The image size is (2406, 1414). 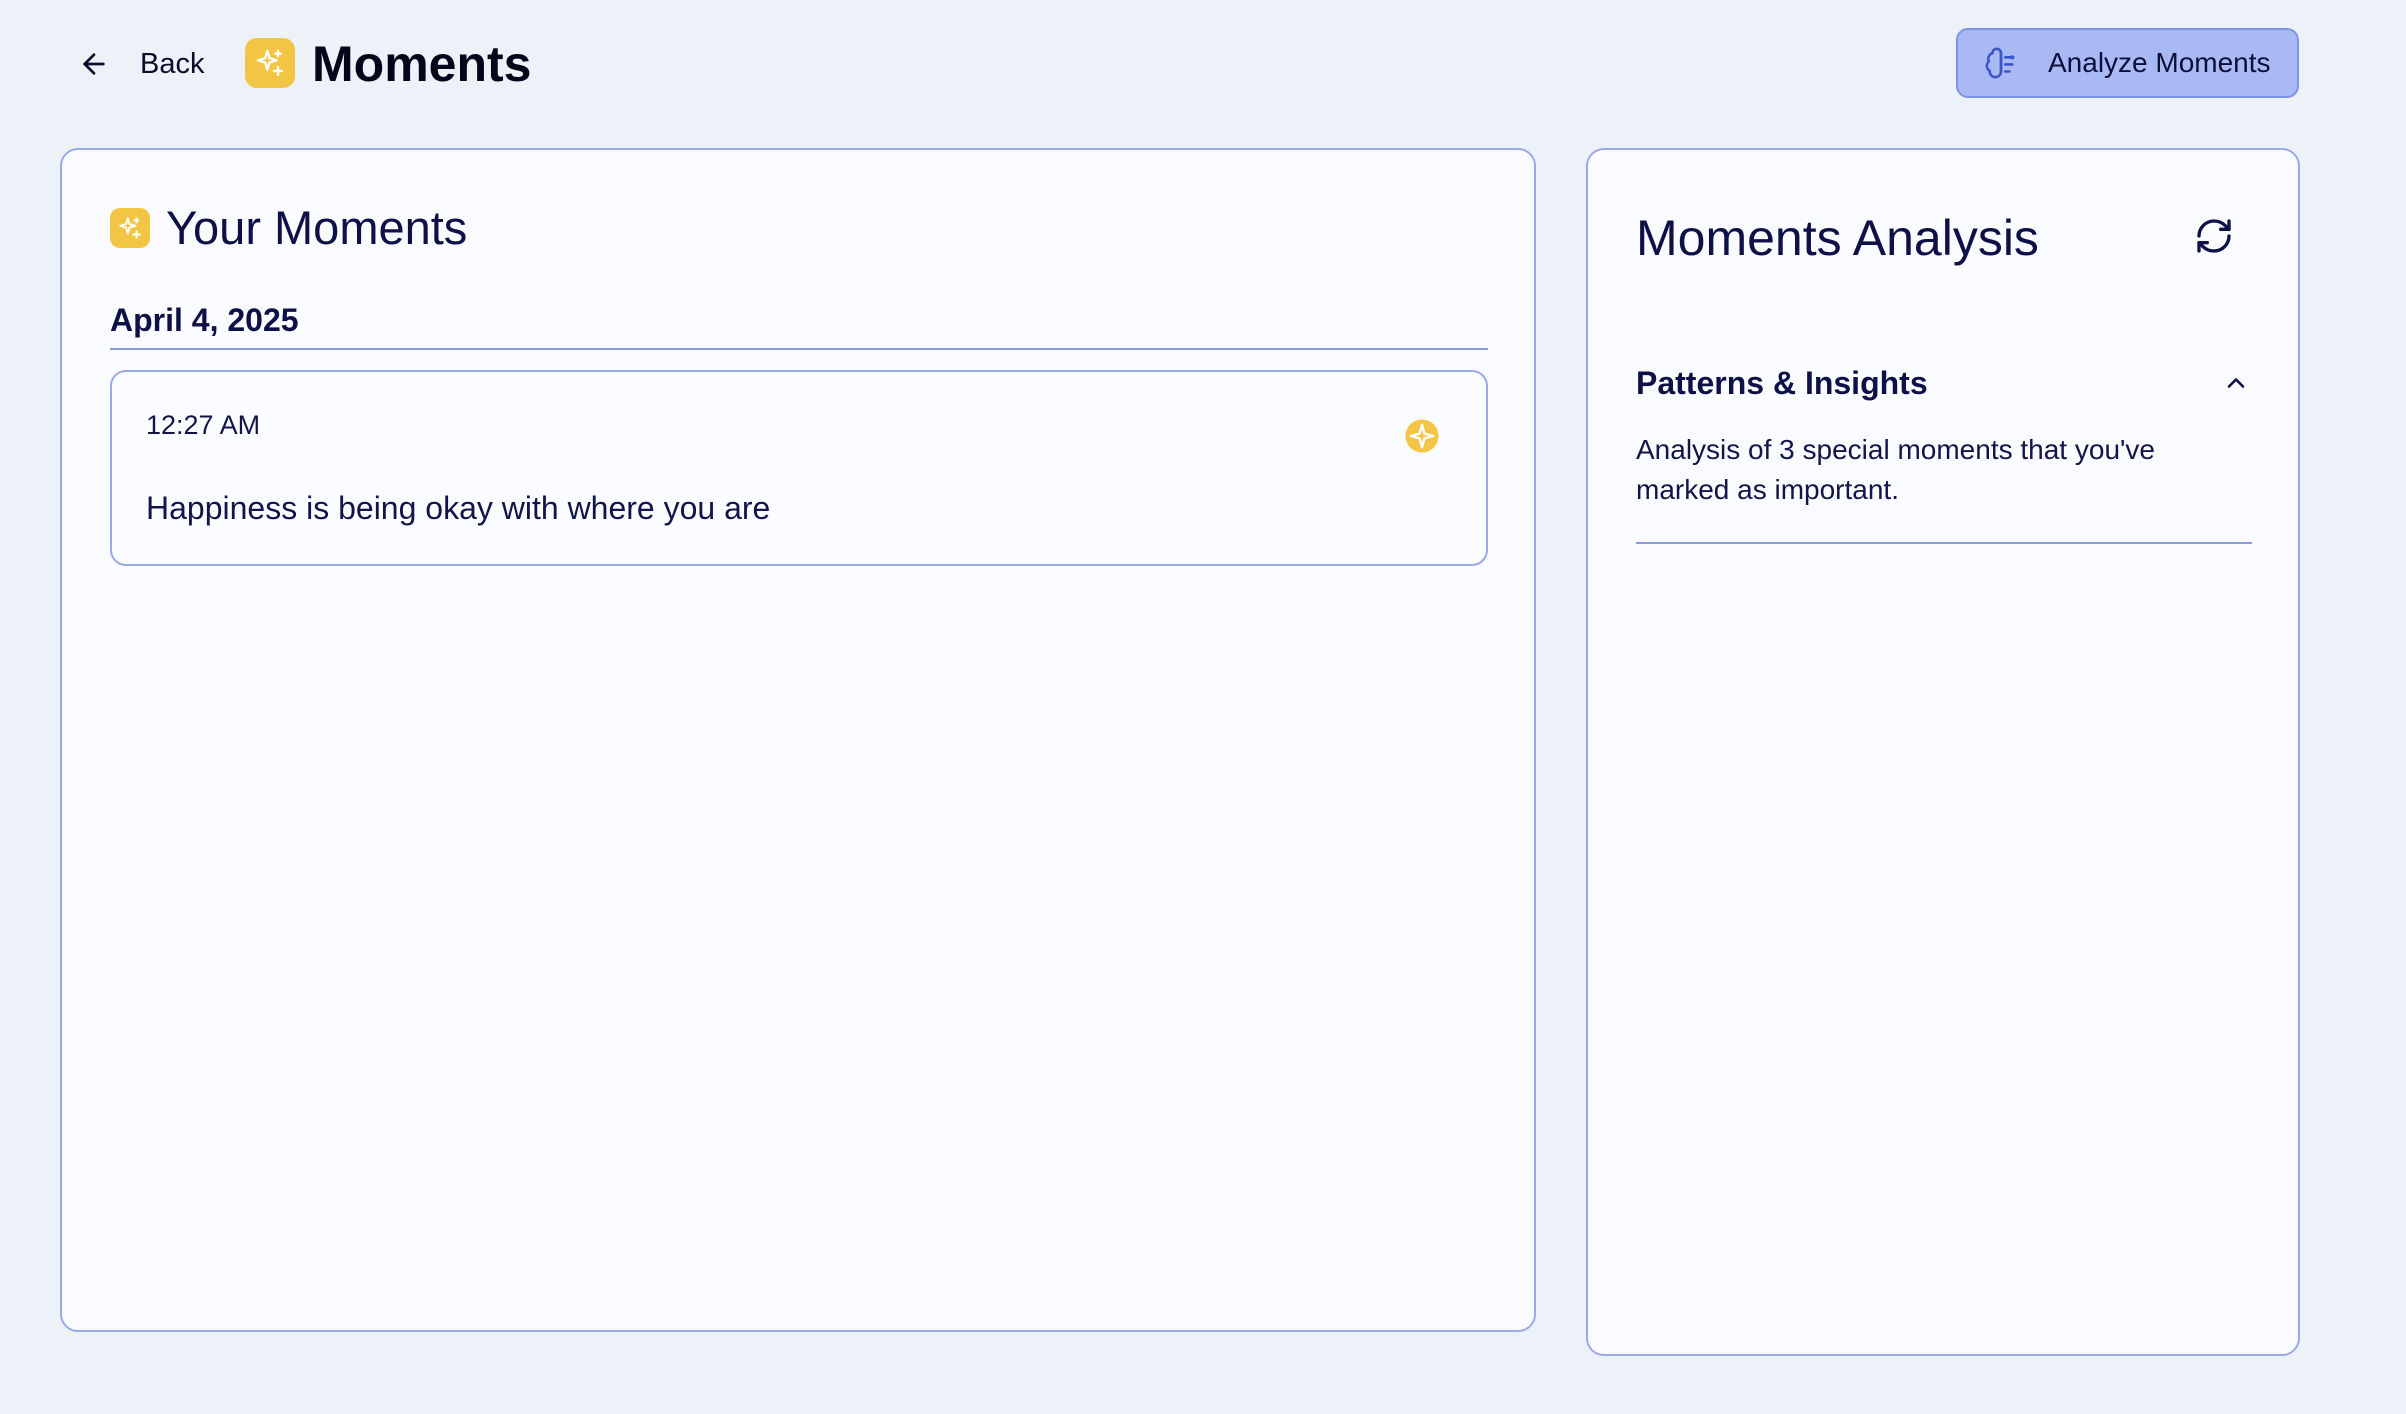 I want to click on refresh-icon, so click(x=2214, y=236).